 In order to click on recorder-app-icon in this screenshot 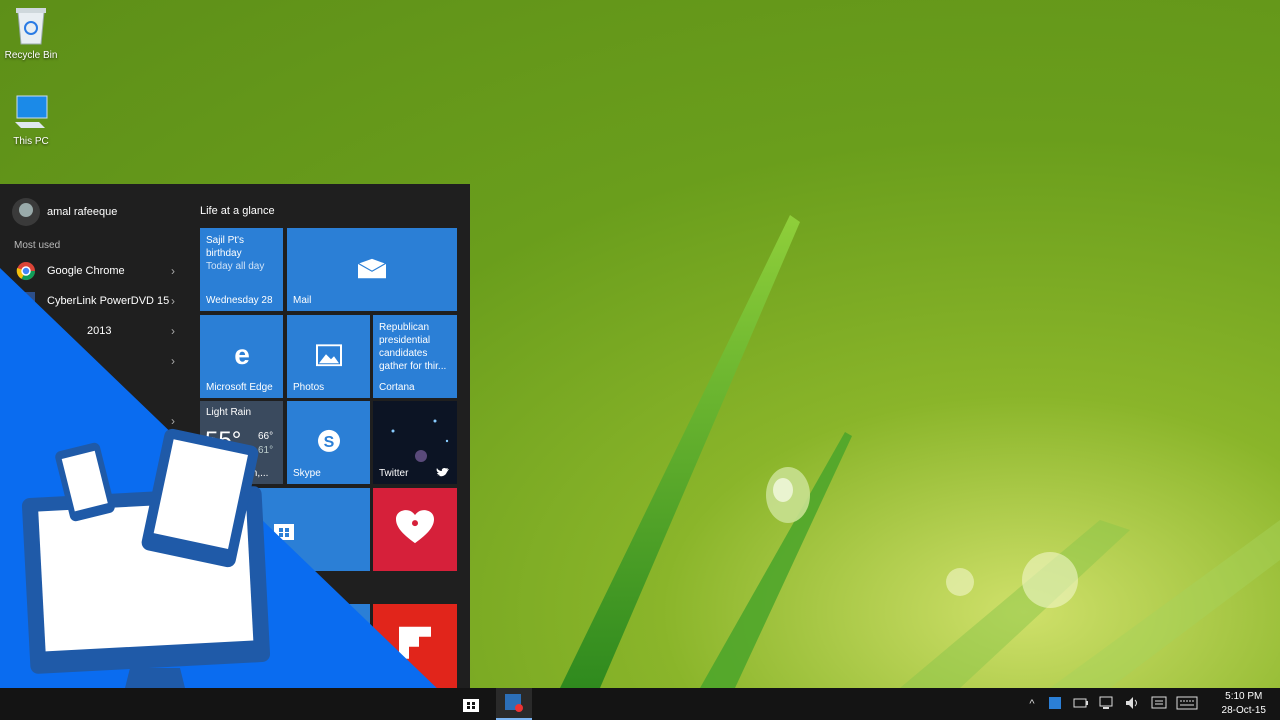, I will do `click(514, 703)`.